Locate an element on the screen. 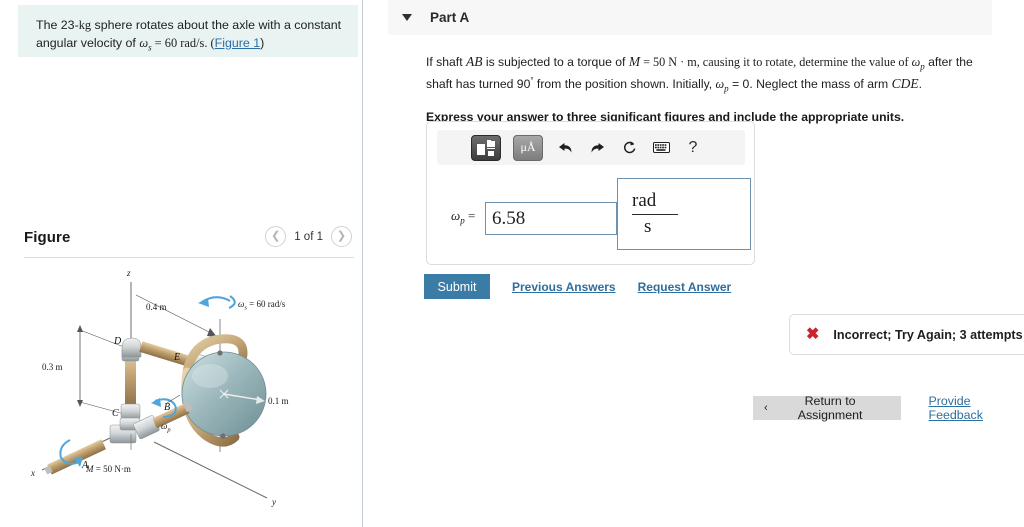  undo-icon is located at coordinates (564, 147).